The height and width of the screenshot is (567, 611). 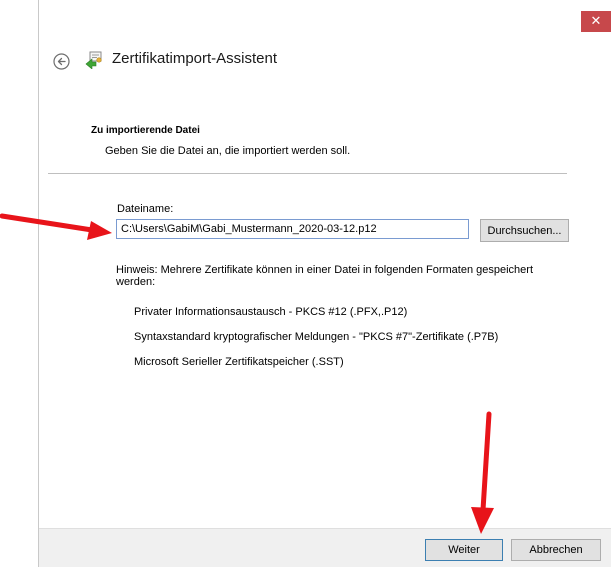 What do you see at coordinates (145, 130) in the screenshot?
I see `section-title: Zu importierende Datei` at bounding box center [145, 130].